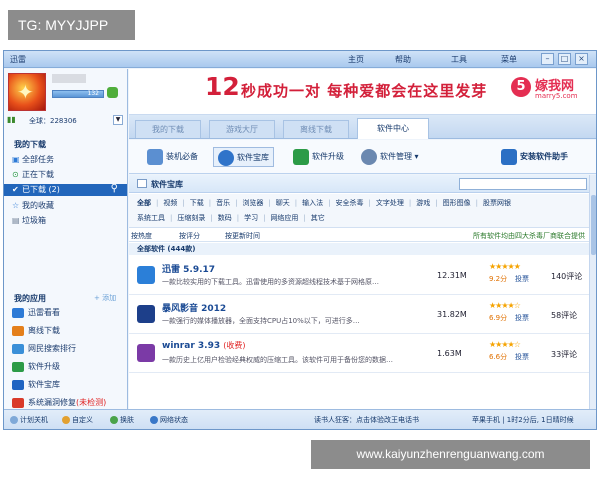 Image resolution: width=600 pixels, height=480 pixels. What do you see at coordinates (18, 330) in the screenshot?
I see `offline-icon` at bounding box center [18, 330].